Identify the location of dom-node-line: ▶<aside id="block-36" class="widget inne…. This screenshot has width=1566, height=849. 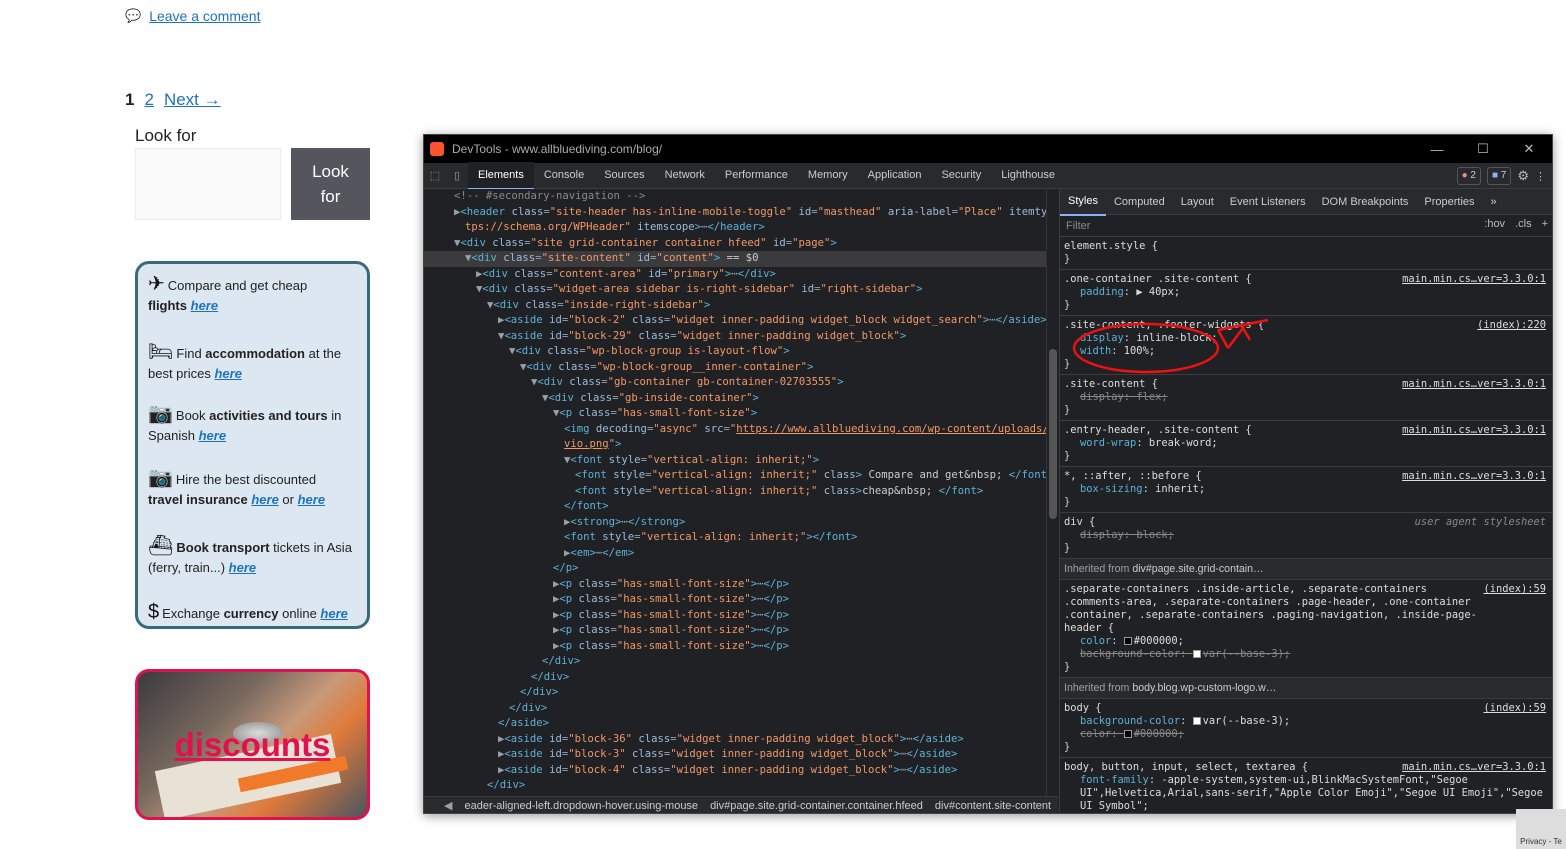
(735, 740).